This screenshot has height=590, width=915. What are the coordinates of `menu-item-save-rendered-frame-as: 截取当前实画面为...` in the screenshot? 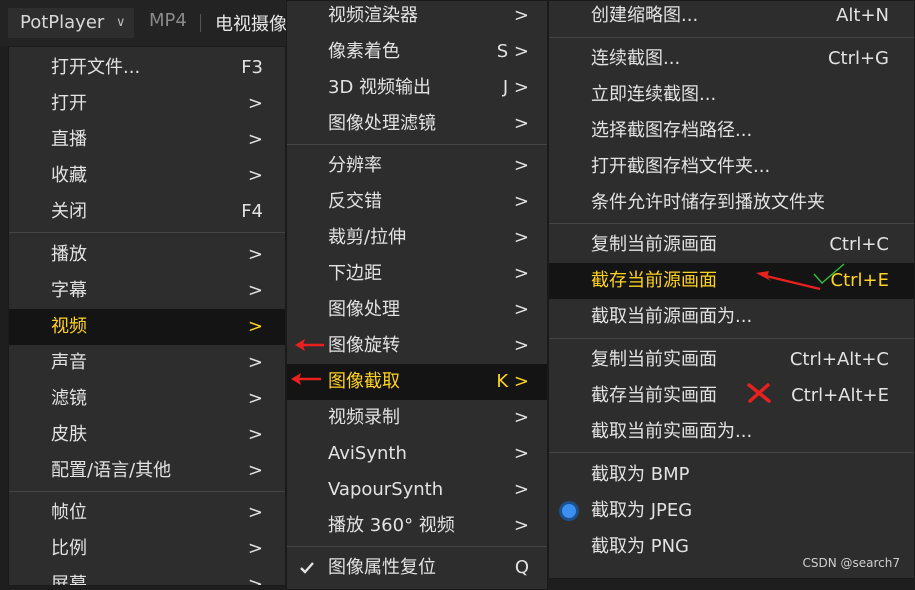 It's located at (731, 432).